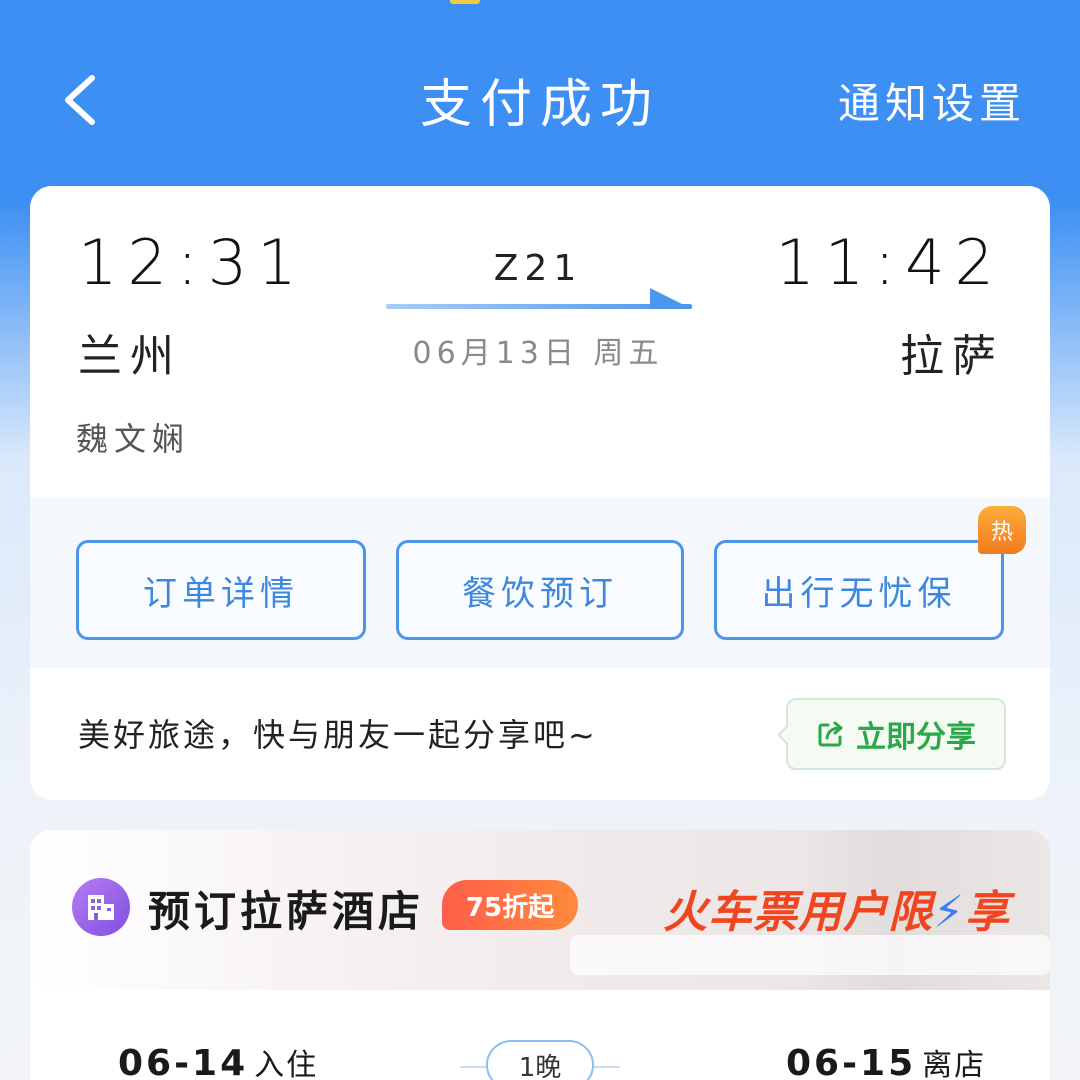 This screenshot has height=1080, width=1080. Describe the element at coordinates (101, 907) in the screenshot. I see `hotel-building-icon` at that location.